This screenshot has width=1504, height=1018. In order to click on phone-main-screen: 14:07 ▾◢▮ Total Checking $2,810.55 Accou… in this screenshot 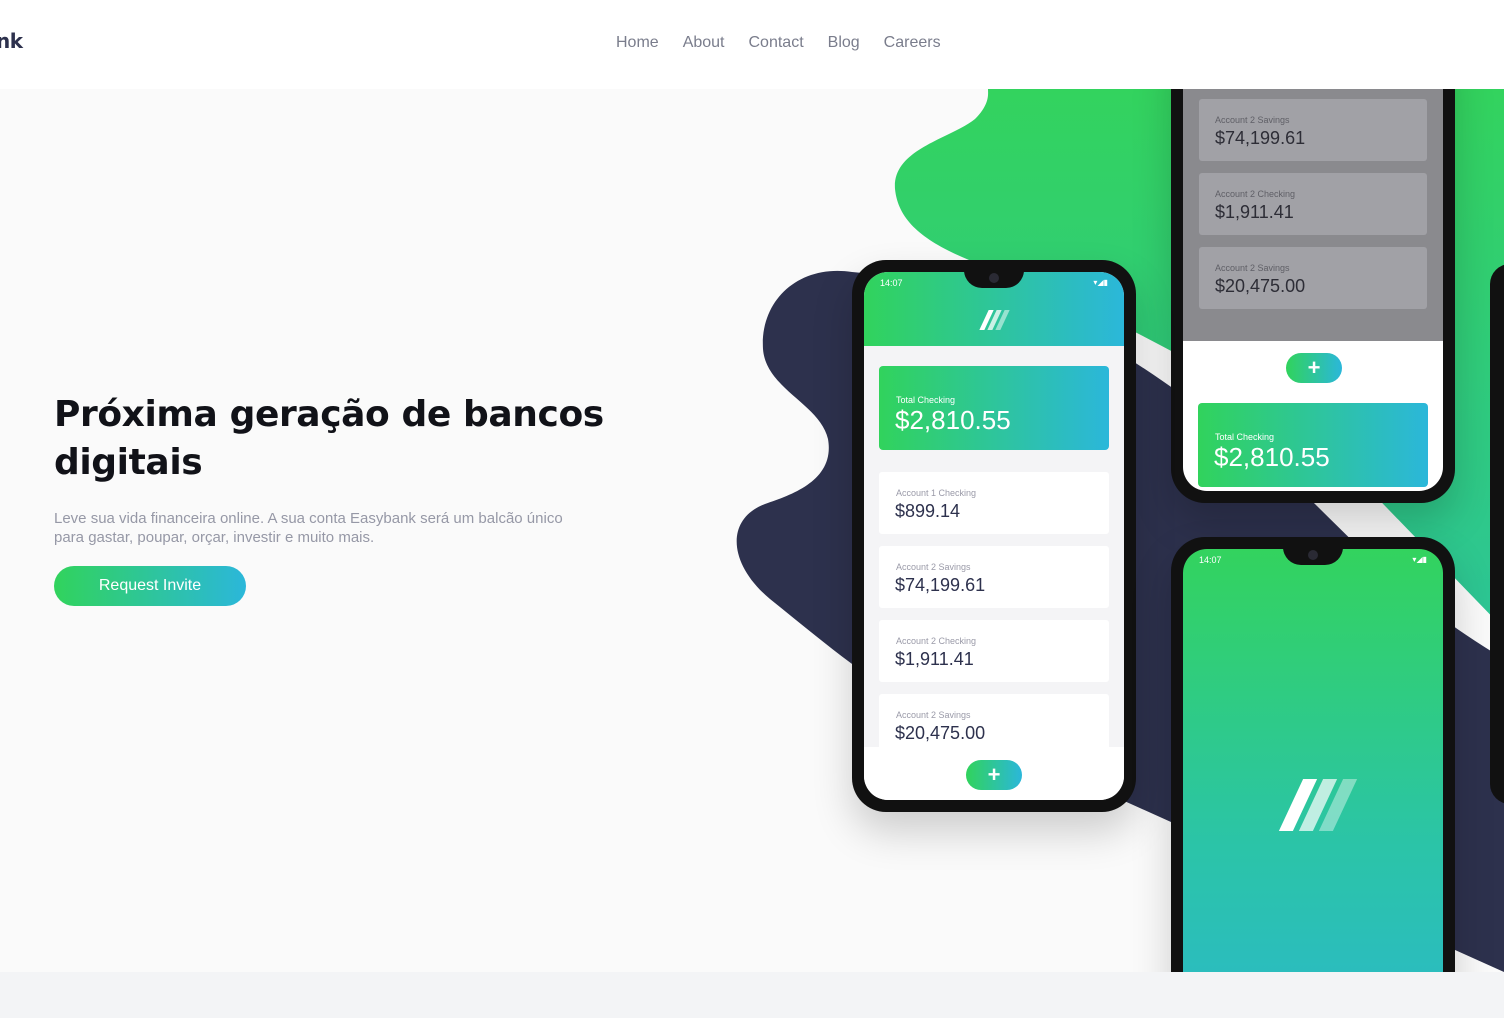, I will do `click(994, 536)`.